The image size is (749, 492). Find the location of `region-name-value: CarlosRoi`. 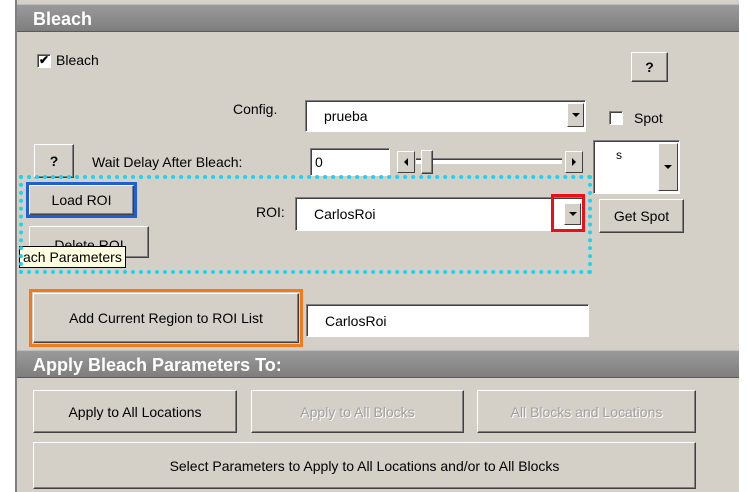

region-name-value: CarlosRoi is located at coordinates (356, 320).